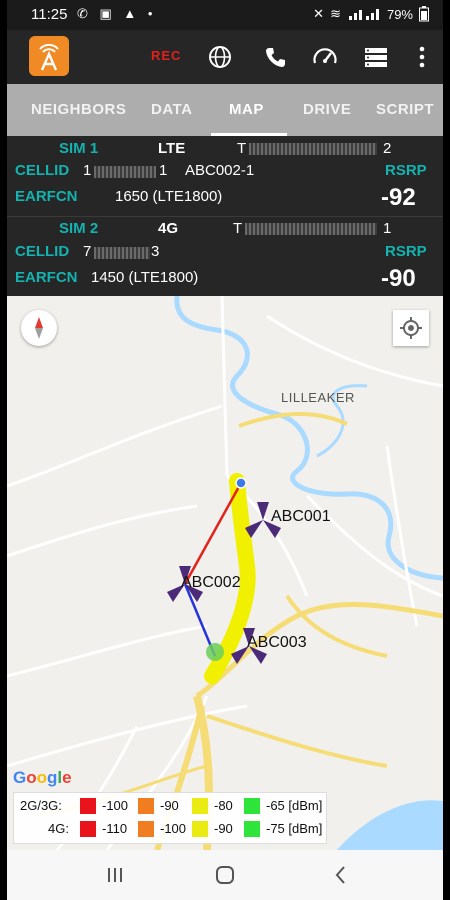 The width and height of the screenshot is (450, 900). I want to click on tab-script: SCRIPT, so click(405, 110).